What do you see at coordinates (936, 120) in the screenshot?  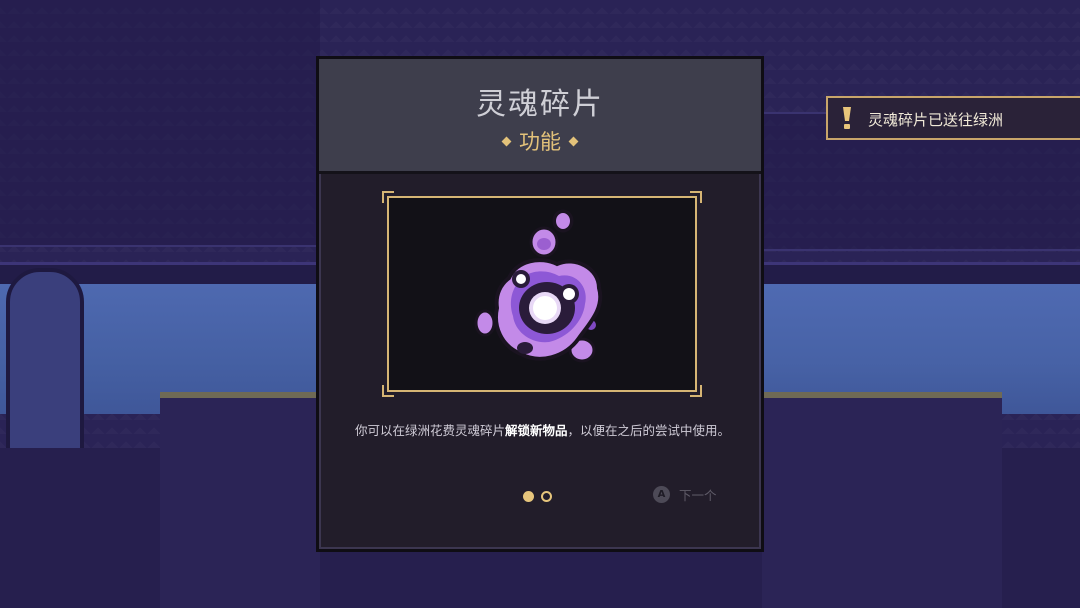 I see `notification-text: 灵魂碎片已送往绿洲` at bounding box center [936, 120].